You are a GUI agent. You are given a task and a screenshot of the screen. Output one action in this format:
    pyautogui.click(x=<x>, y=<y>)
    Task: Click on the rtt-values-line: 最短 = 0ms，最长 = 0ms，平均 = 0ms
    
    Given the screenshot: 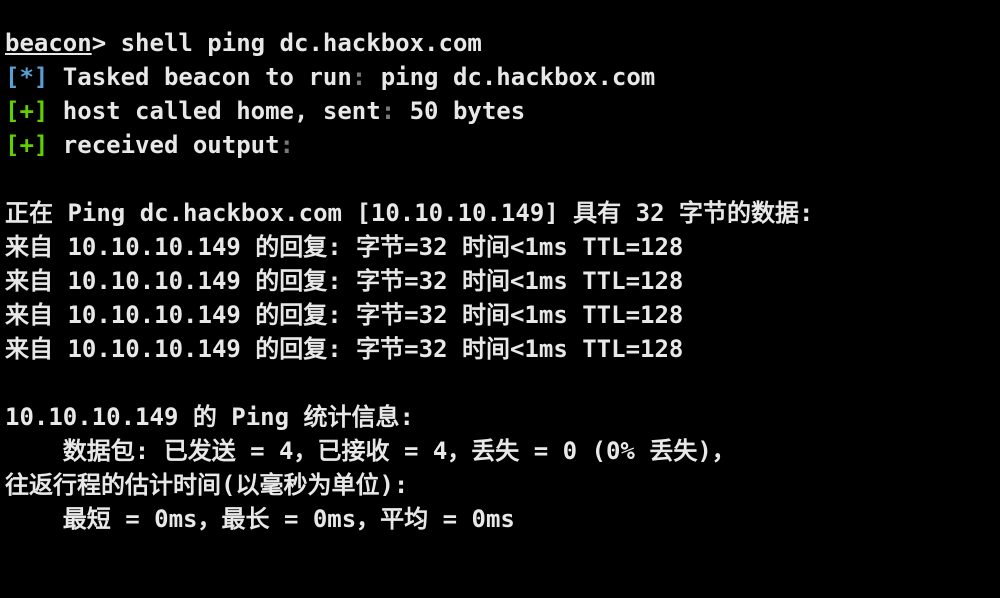 What is the action you would take?
    pyautogui.click(x=260, y=519)
    